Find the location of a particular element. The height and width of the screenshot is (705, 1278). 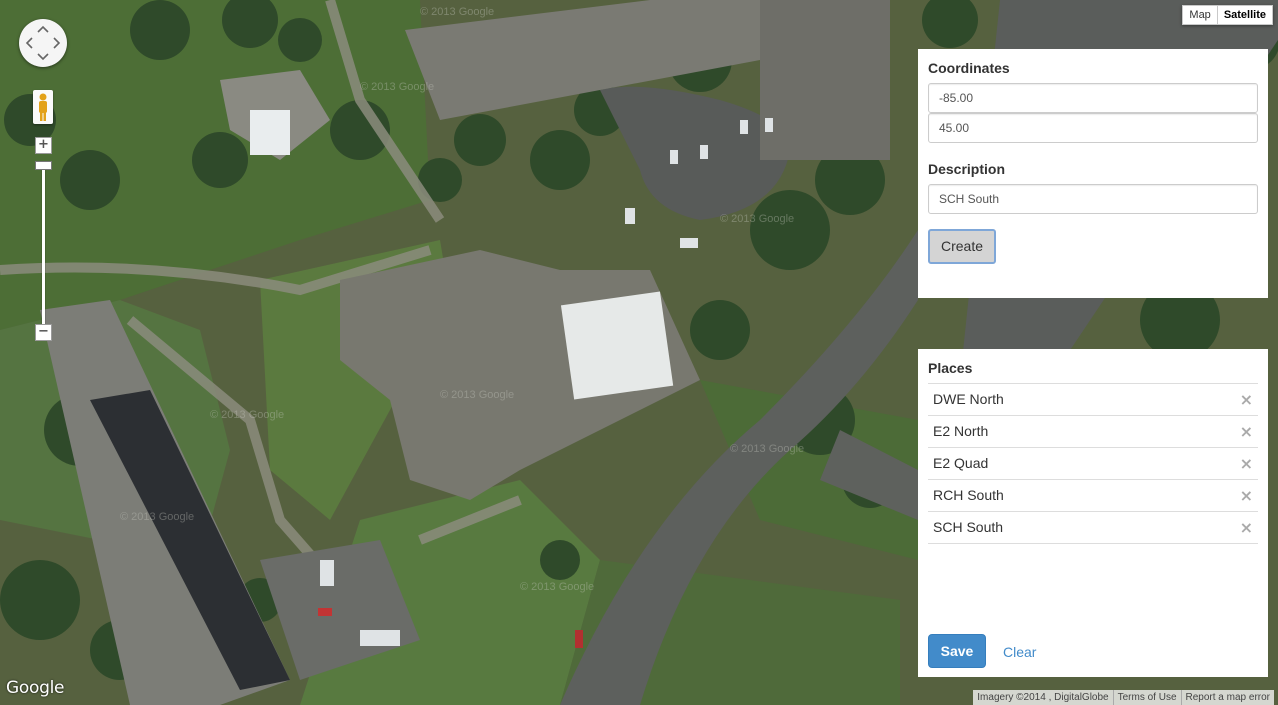

place-name: SCH South is located at coordinates (968, 527).